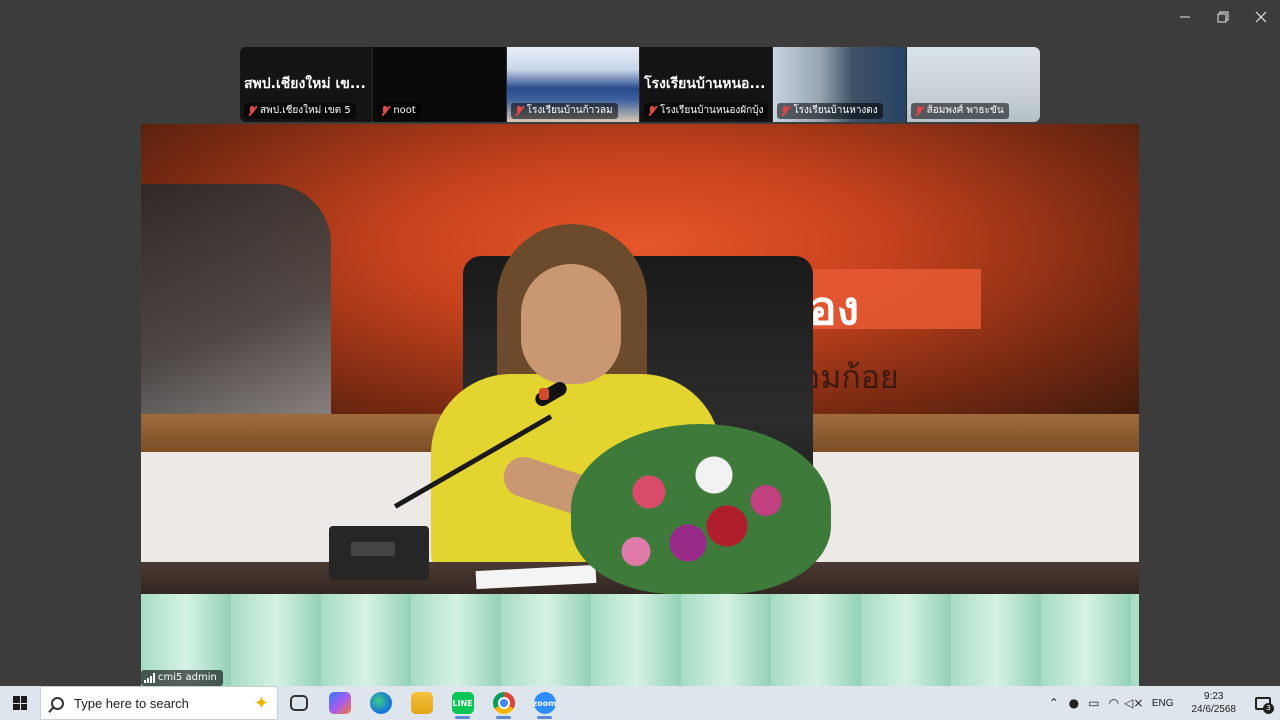 This screenshot has width=1280, height=720. I want to click on backdrop-sign-text: อง, so click(834, 308).